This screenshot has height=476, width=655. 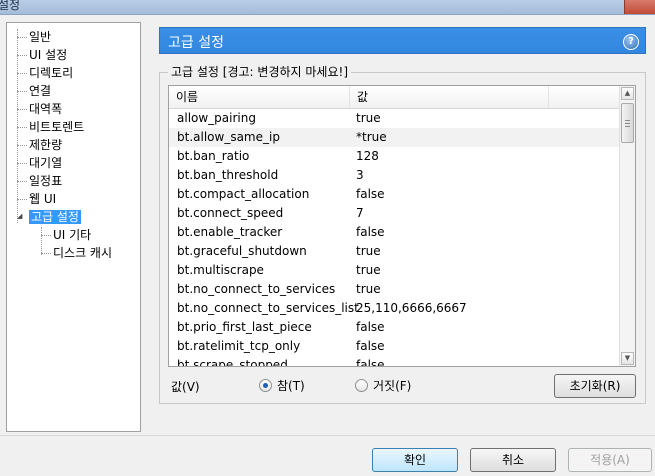 I want to click on tree-item-directories: 디렉토리, so click(x=45, y=73).